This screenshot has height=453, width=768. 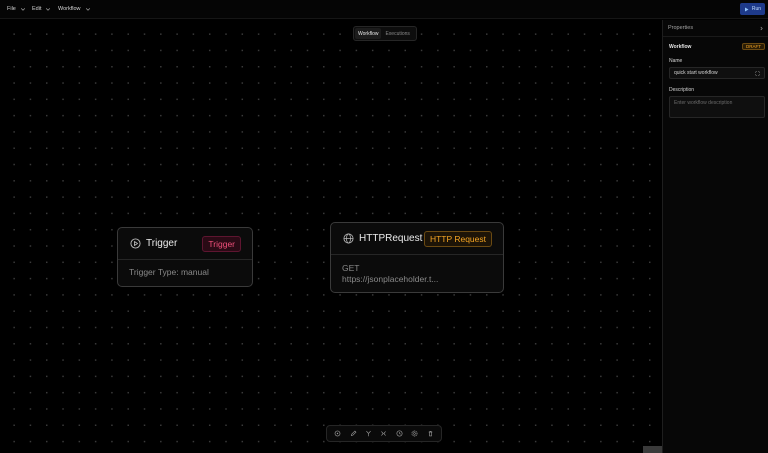 I want to click on workflow-menu: Workflow, so click(x=71, y=9).